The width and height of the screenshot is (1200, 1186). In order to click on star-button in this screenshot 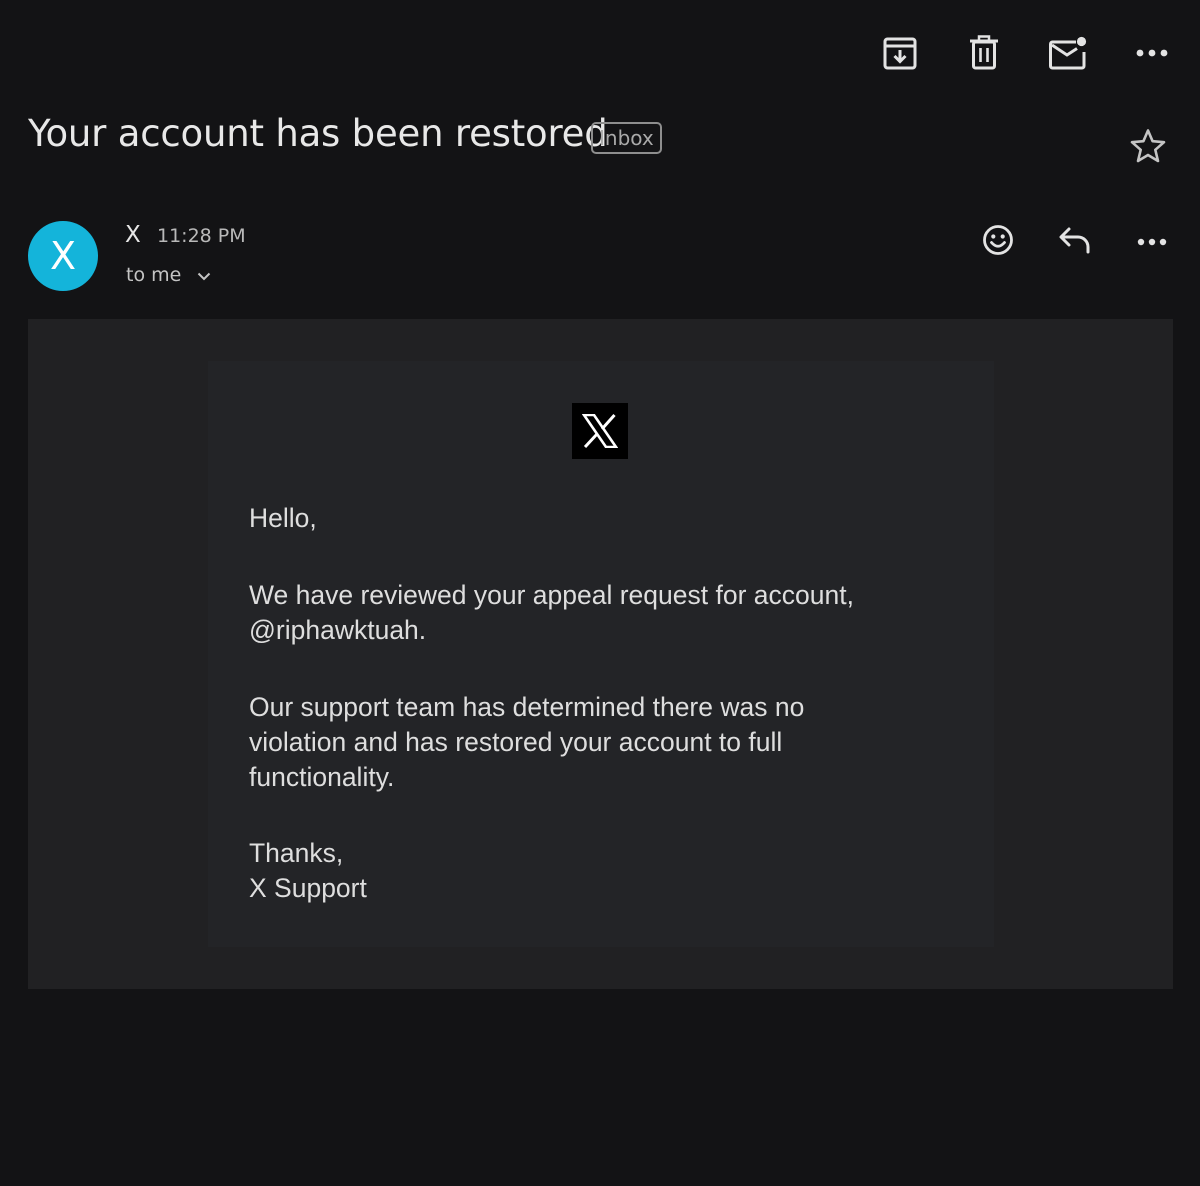, I will do `click(1148, 148)`.